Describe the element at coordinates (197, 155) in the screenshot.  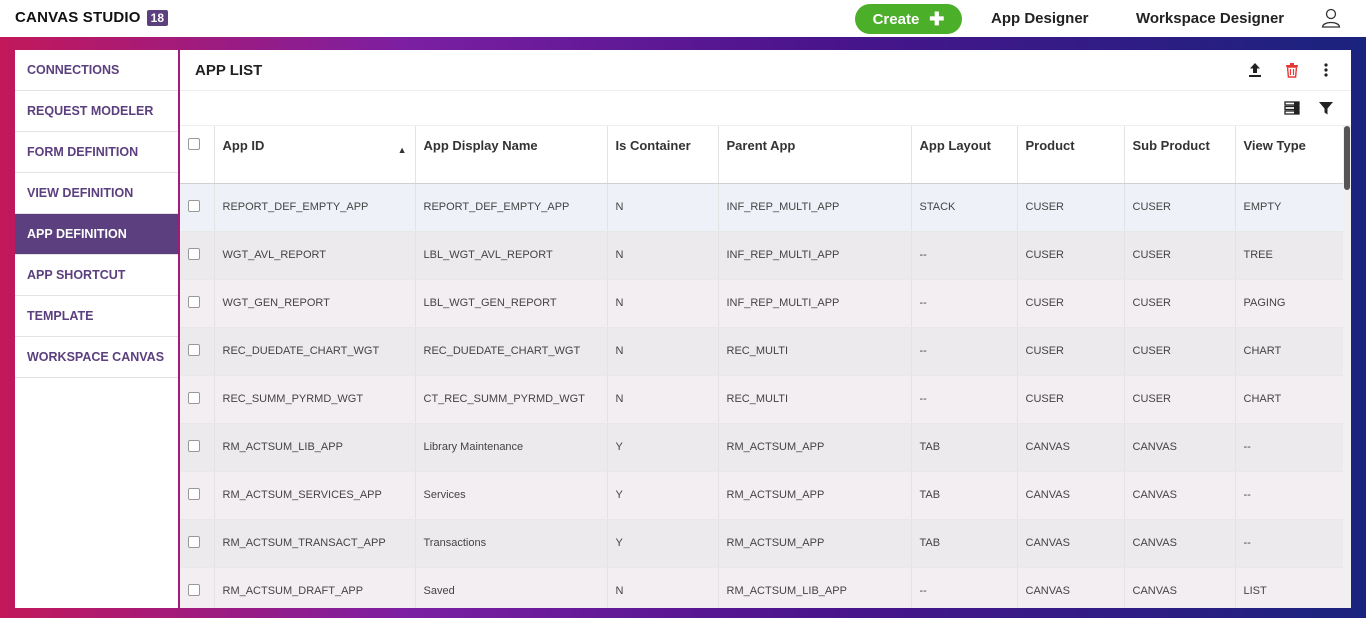
I see `select-all-cell` at that location.